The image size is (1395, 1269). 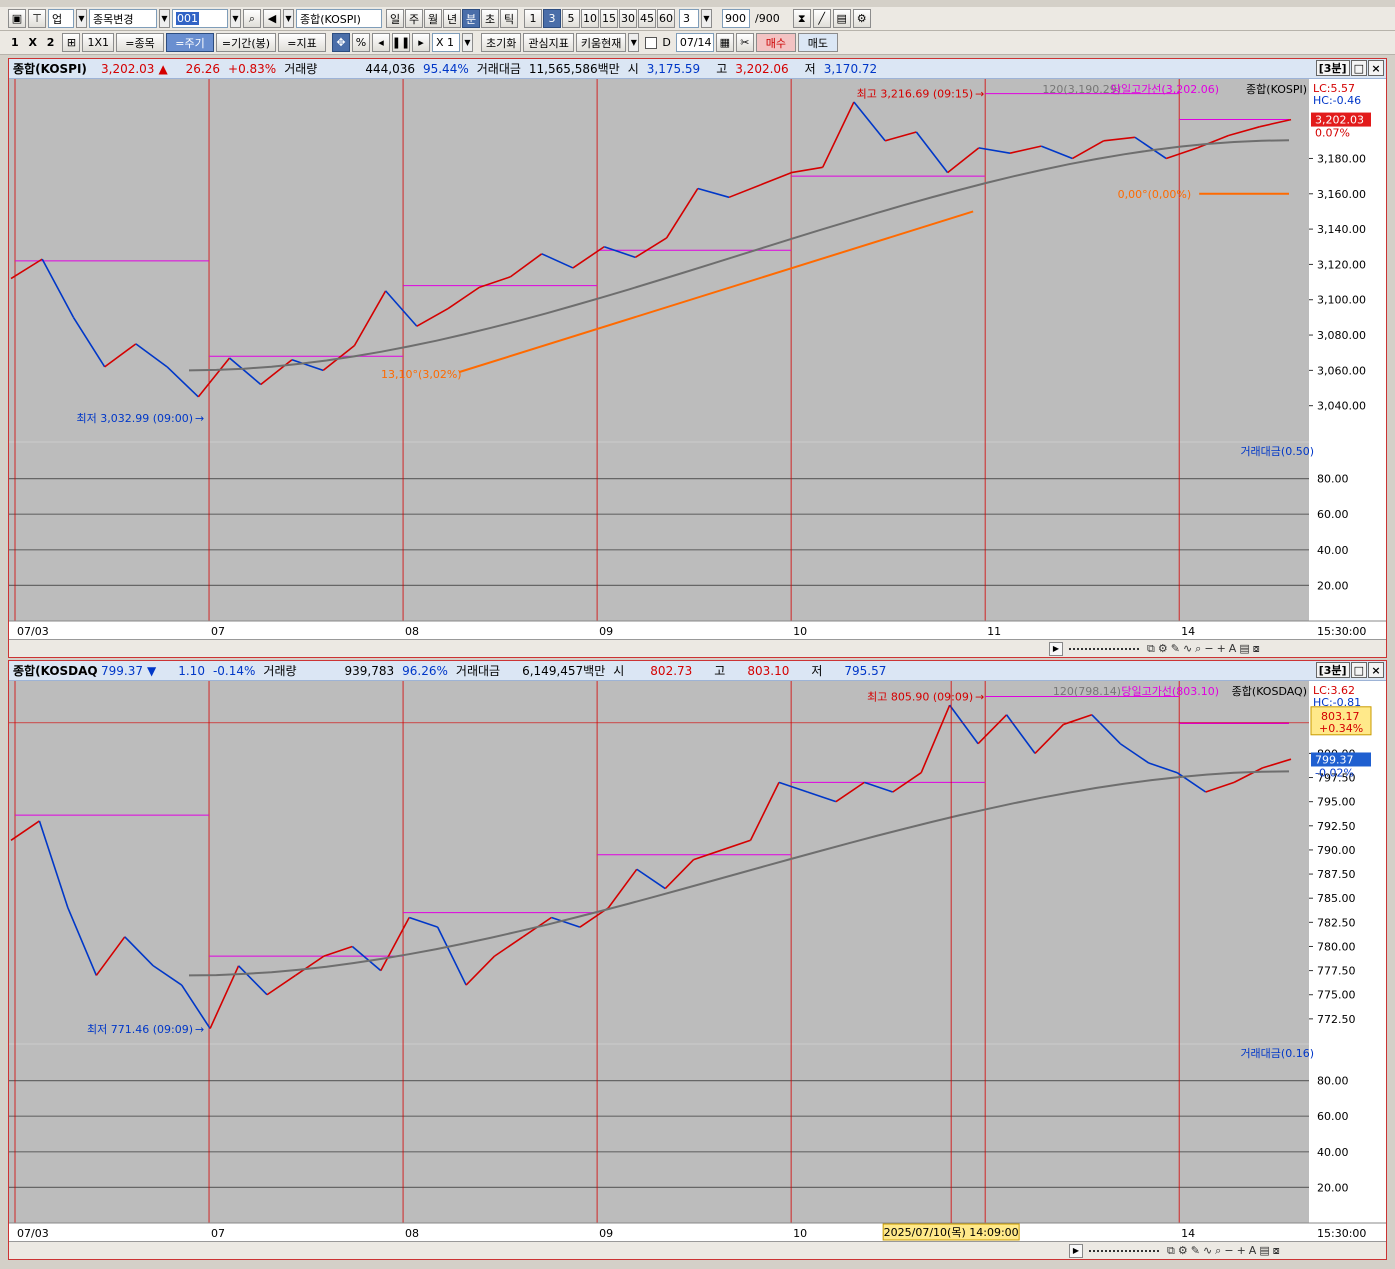 What do you see at coordinates (509, 18) in the screenshot?
I see `period-6-button: 틱` at bounding box center [509, 18].